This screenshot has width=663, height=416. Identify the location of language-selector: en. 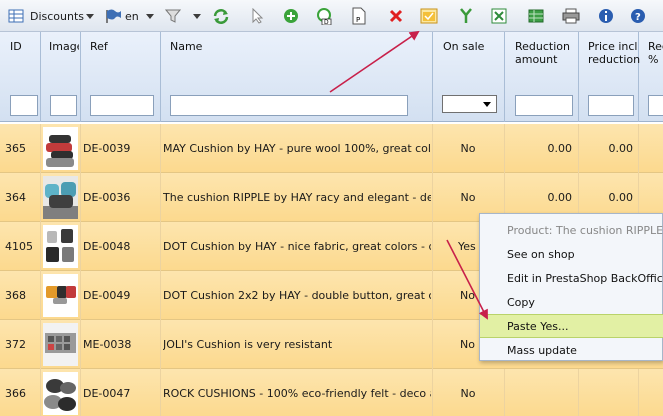
(132, 16).